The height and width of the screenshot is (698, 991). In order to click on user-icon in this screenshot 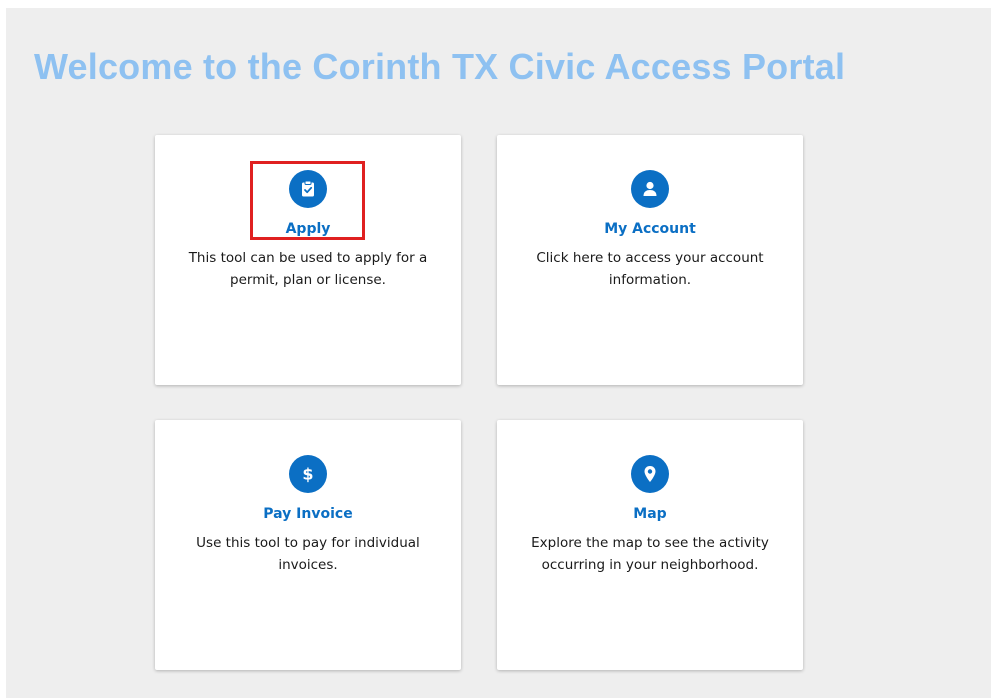, I will do `click(650, 189)`.